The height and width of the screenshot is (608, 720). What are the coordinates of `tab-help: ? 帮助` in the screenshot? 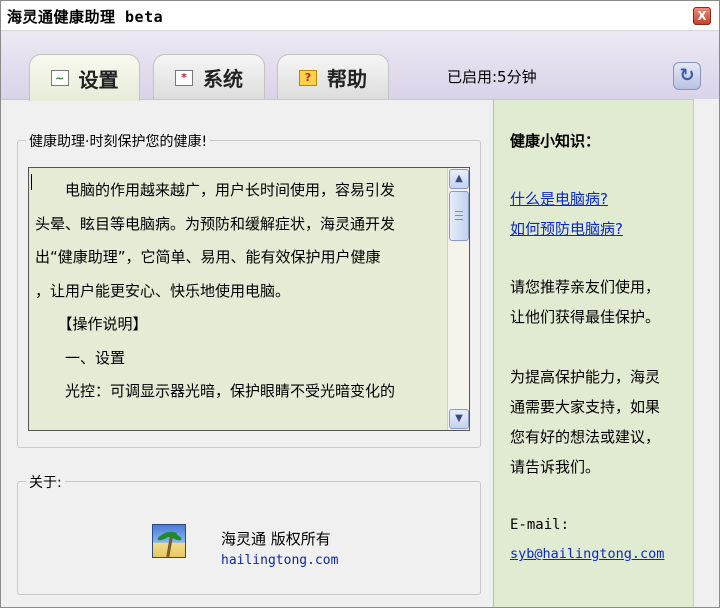 It's located at (333, 77).